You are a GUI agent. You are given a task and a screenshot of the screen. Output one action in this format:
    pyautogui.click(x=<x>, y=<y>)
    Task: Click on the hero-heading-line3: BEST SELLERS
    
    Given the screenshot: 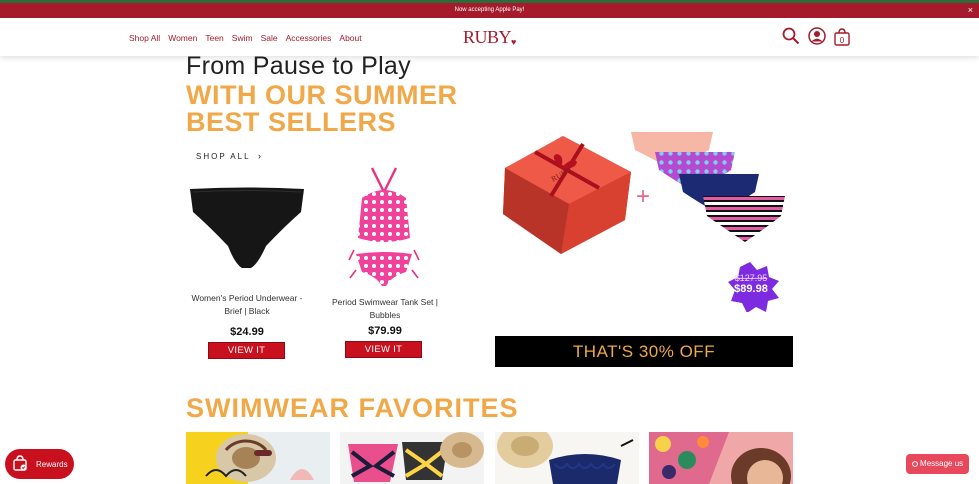 What is the action you would take?
    pyautogui.click(x=291, y=122)
    